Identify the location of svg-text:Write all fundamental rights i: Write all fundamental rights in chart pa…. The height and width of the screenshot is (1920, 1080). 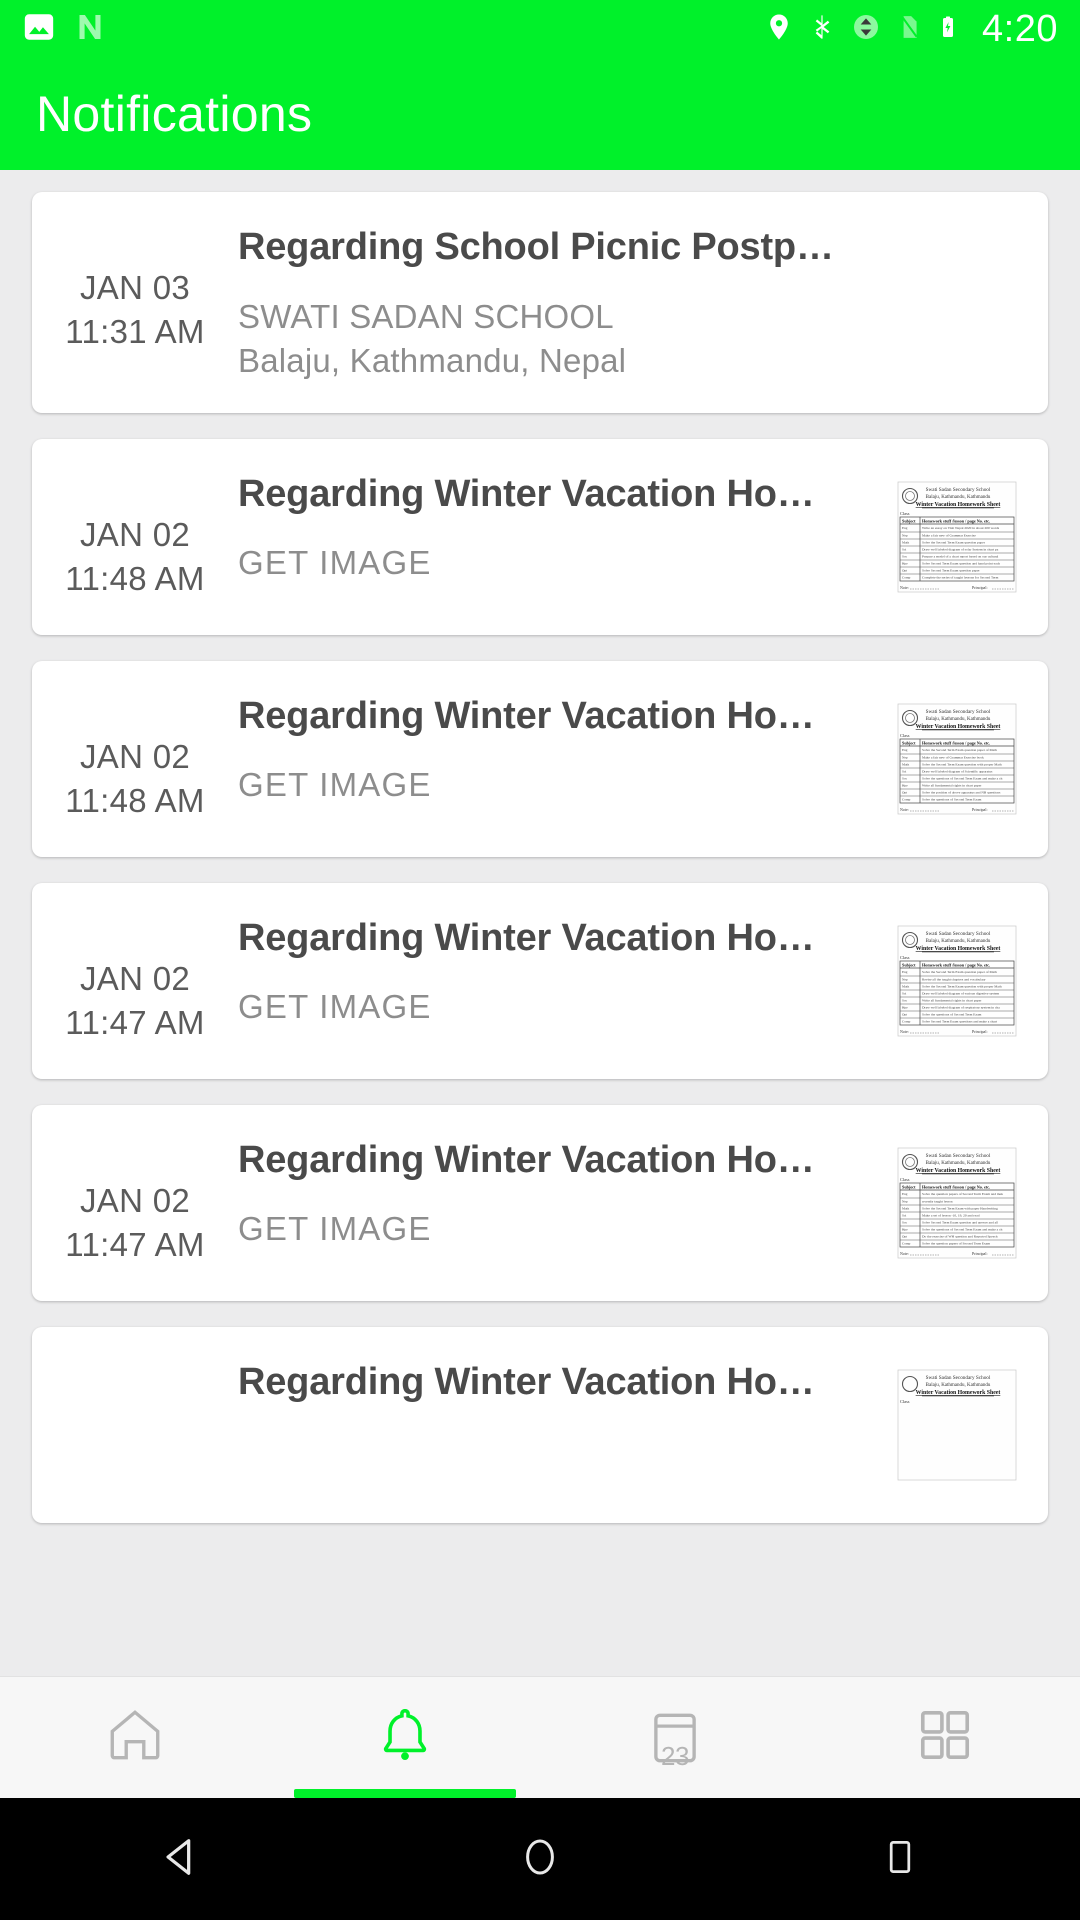
(952, 1001).